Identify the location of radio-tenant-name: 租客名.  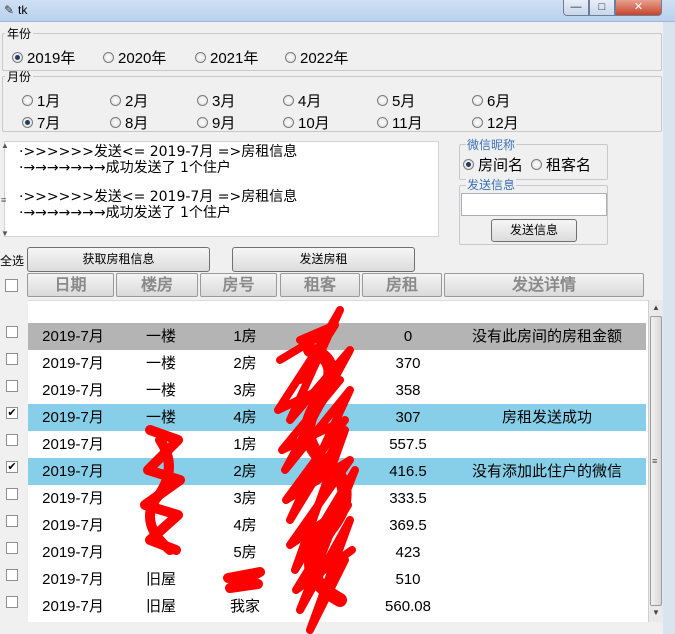
(561, 164).